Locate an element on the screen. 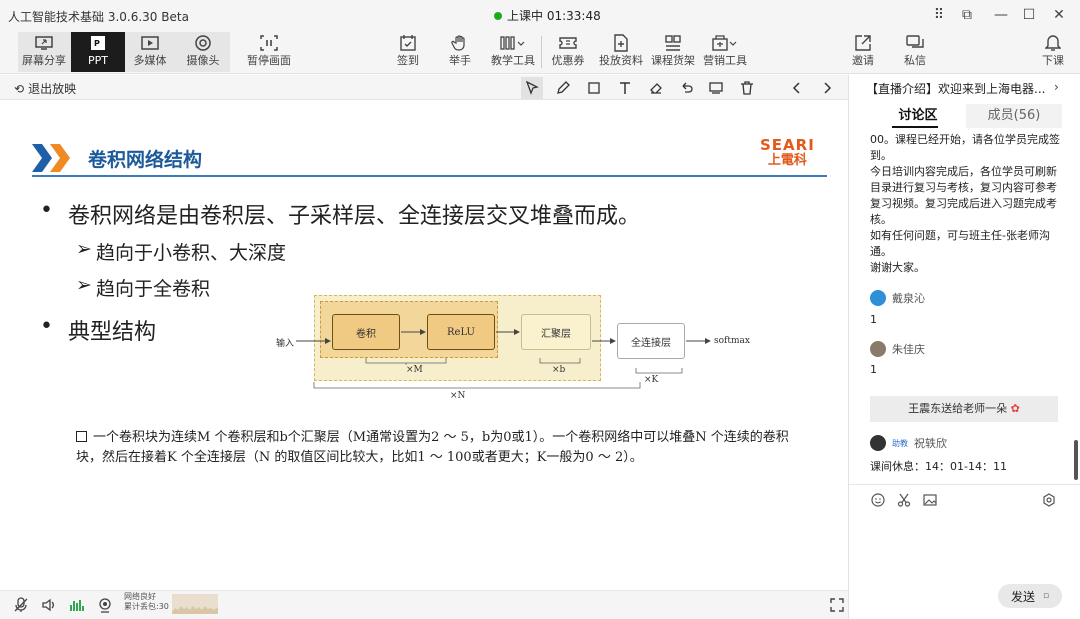  webcam-icon is located at coordinates (105, 605).